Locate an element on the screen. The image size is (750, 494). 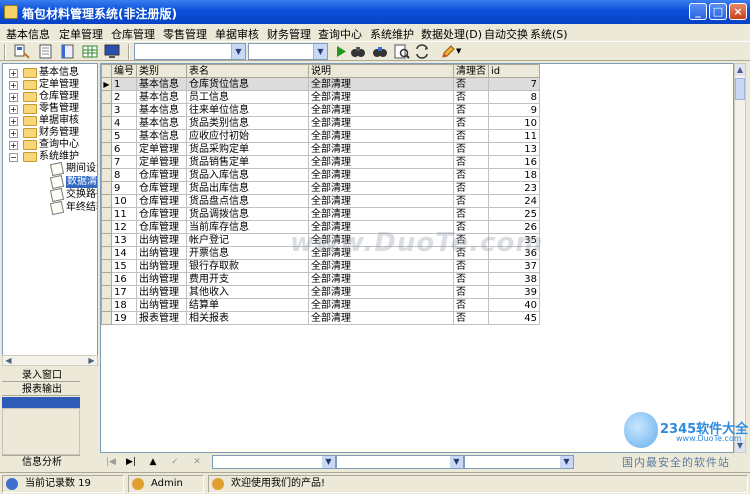
notebook-icon is located at coordinates (68, 51).